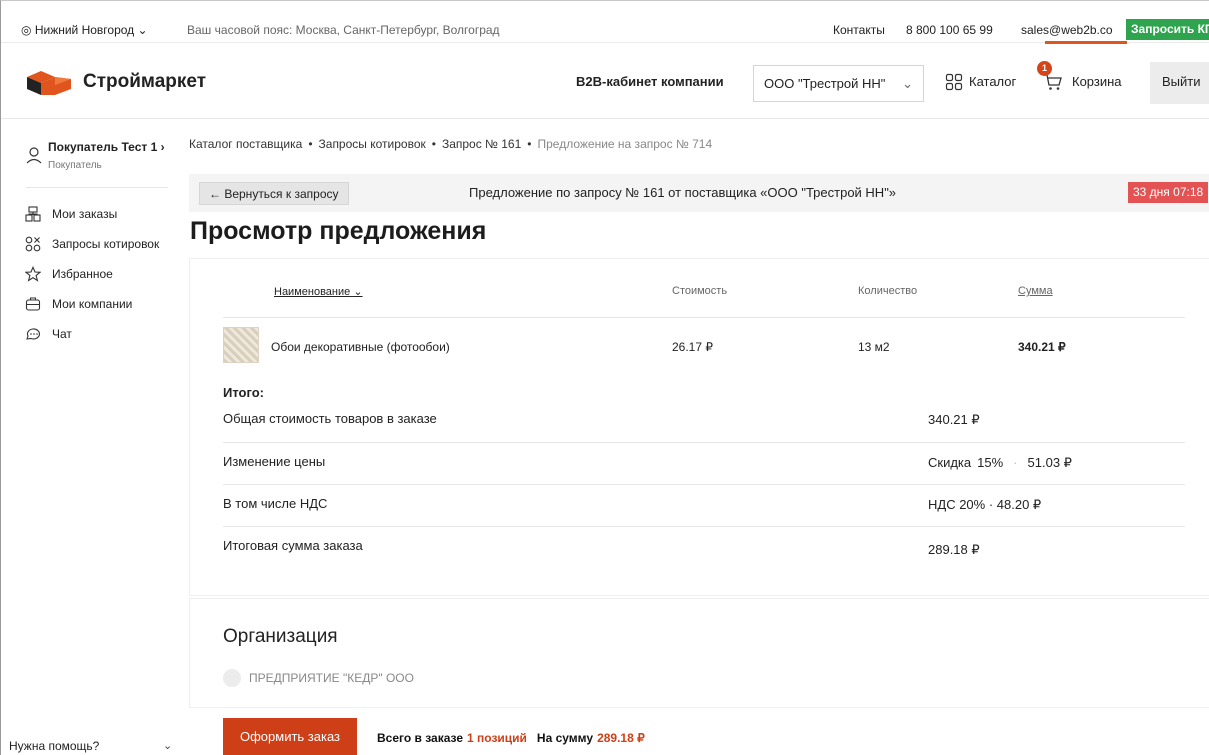  I want to click on product-thumbnail, so click(241, 345).